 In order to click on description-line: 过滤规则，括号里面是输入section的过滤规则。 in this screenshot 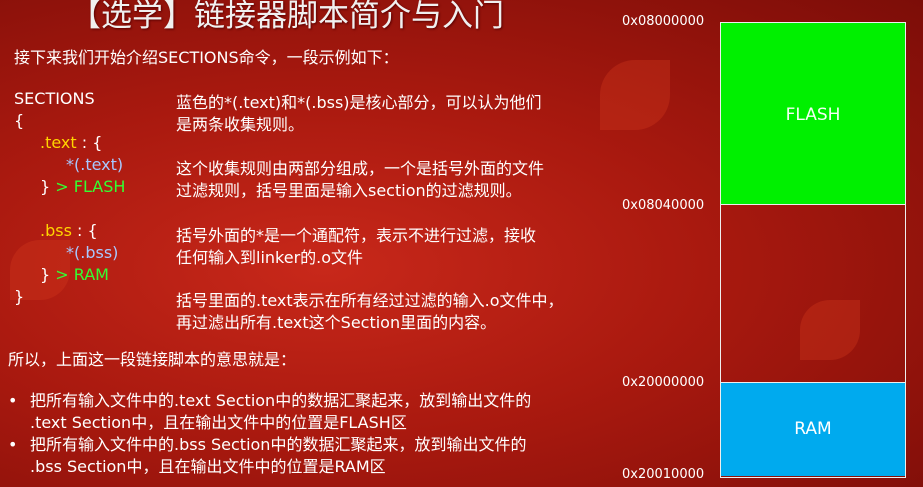, I will do `click(349, 190)`.